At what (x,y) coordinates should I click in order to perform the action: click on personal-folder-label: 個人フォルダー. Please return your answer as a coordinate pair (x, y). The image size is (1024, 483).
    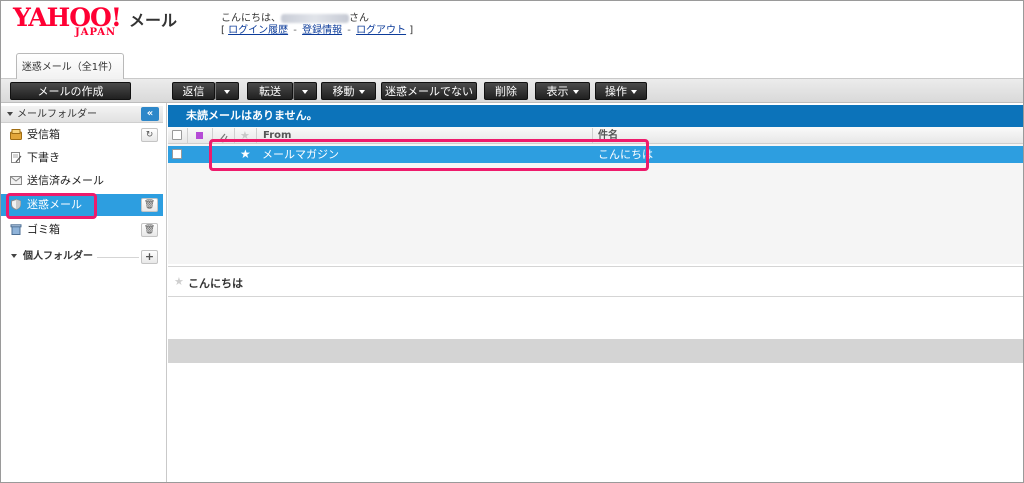
    Looking at the image, I should click on (58, 256).